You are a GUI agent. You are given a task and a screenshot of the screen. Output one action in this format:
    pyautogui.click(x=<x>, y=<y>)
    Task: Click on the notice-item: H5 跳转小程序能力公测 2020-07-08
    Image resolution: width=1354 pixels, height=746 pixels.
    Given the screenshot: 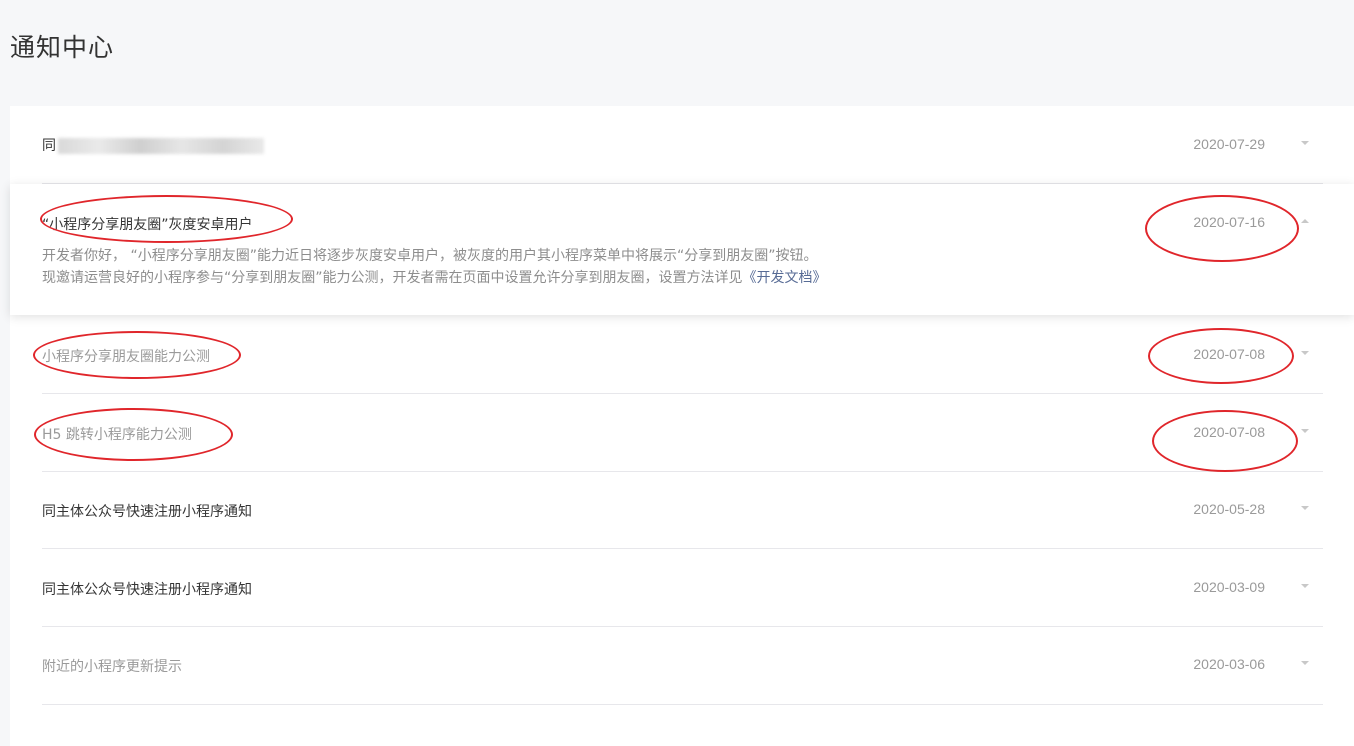 What is the action you would take?
    pyautogui.click(x=682, y=433)
    